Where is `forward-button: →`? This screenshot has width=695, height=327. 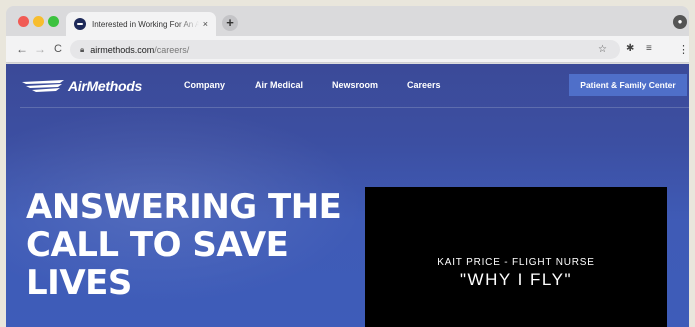
forward-button: → is located at coordinates (40, 49).